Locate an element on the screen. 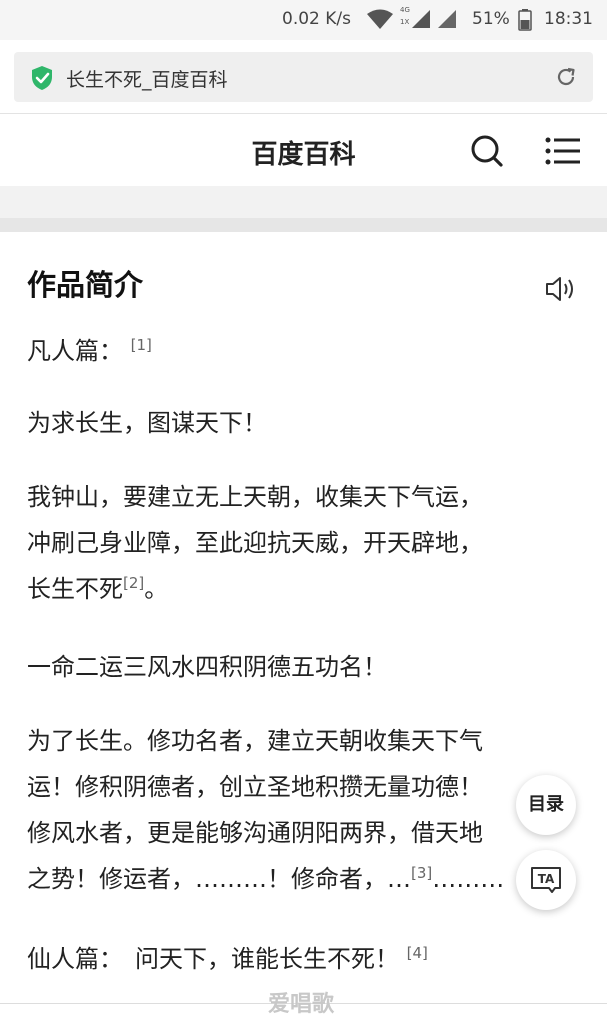 This screenshot has height=1020, width=607. site-brand: 百度百科 is located at coordinates (303, 152).